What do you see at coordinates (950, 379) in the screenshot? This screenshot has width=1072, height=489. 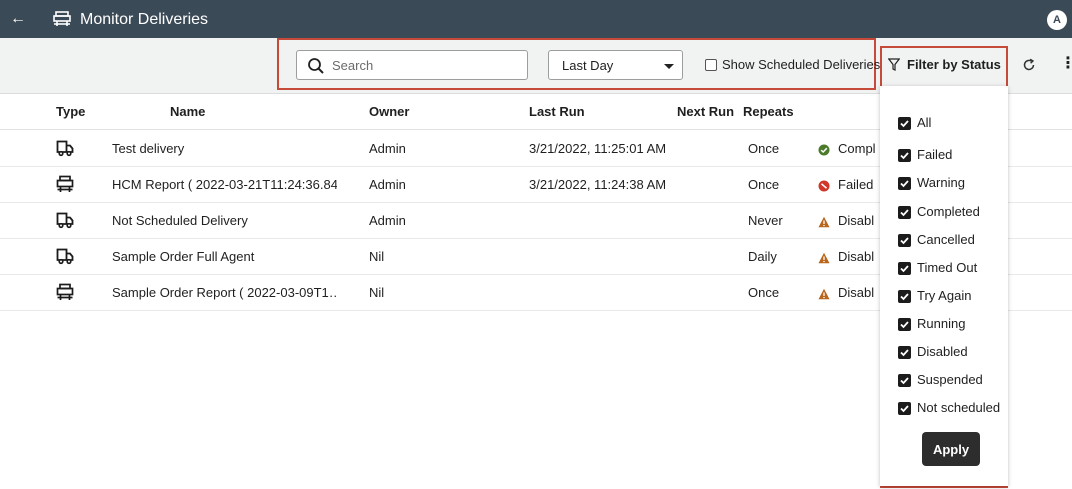 I see `filter-option-label: Suspended` at bounding box center [950, 379].